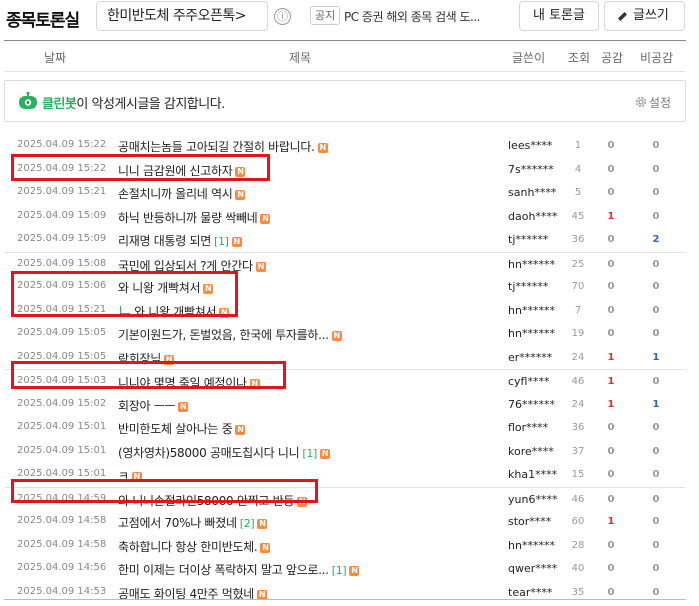 This screenshot has height=606, width=699. I want to click on post-views: 7, so click(578, 310).